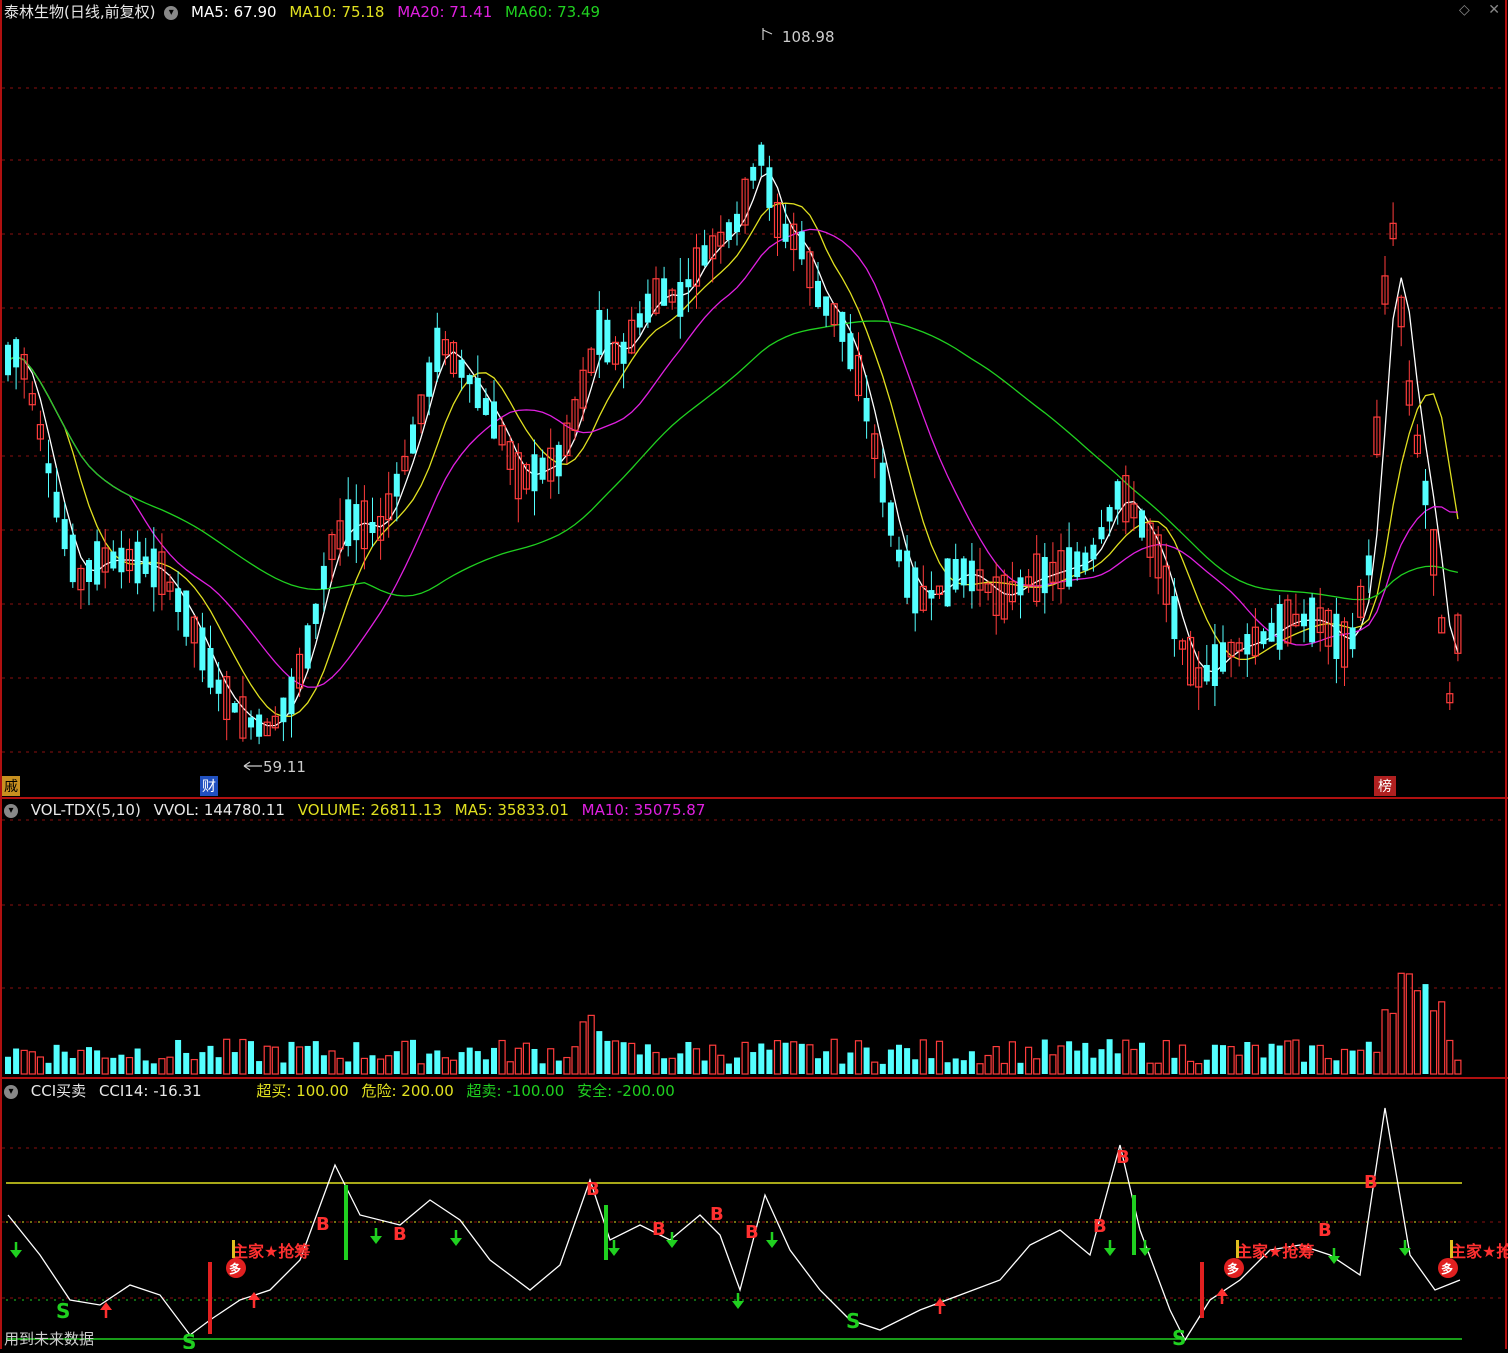 The image size is (1508, 1353). I want to click on danger-value: 危险: 200.00, so click(407, 1091).